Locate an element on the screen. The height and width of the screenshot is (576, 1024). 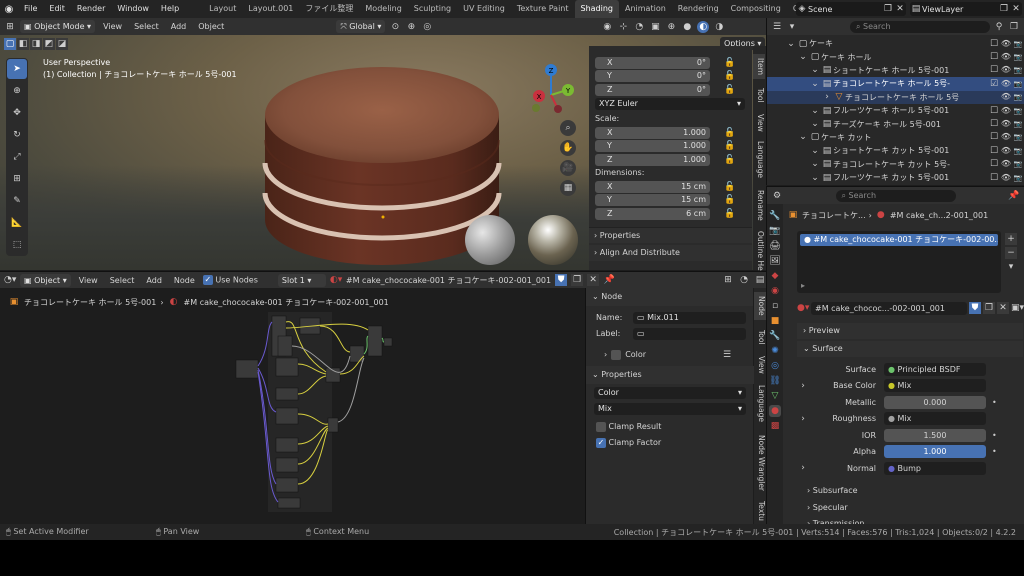
node-name-field: ▭ Mix.011 is located at coordinates (689, 318).